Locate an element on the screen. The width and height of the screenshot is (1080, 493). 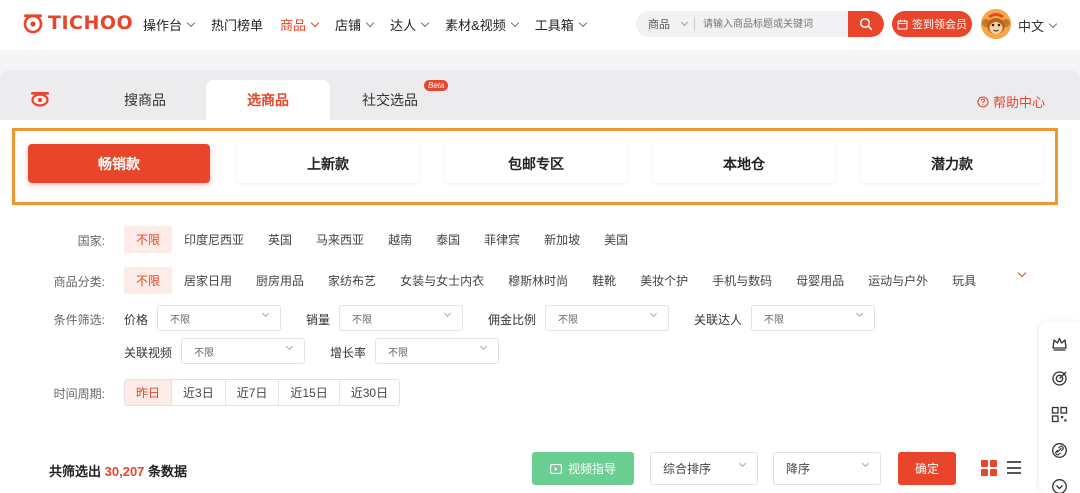
avatar is located at coordinates (996, 24).